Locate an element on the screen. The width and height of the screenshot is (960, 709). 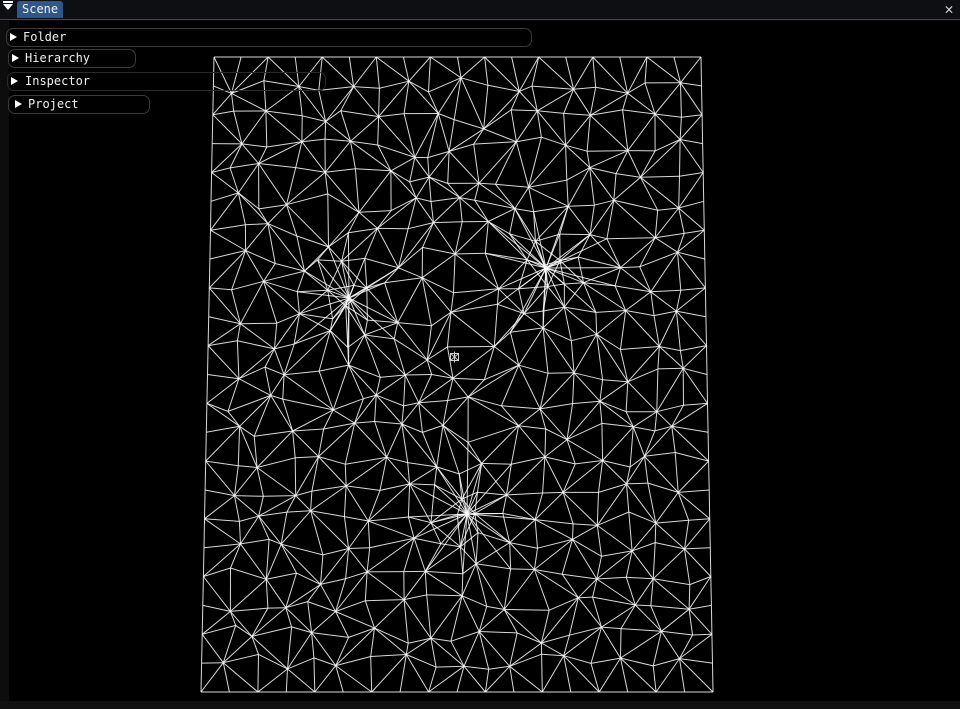
panel-project: Project is located at coordinates (79, 104).